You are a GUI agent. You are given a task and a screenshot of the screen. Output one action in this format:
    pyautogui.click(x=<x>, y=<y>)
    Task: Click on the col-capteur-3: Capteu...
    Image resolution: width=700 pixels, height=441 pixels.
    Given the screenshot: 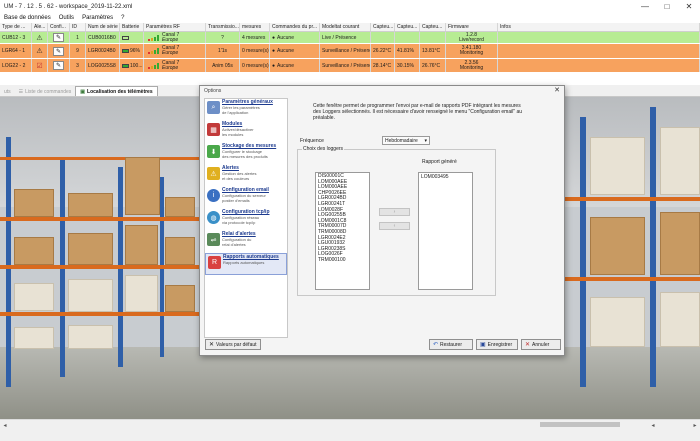 What is the action you would take?
    pyautogui.click(x=433, y=27)
    